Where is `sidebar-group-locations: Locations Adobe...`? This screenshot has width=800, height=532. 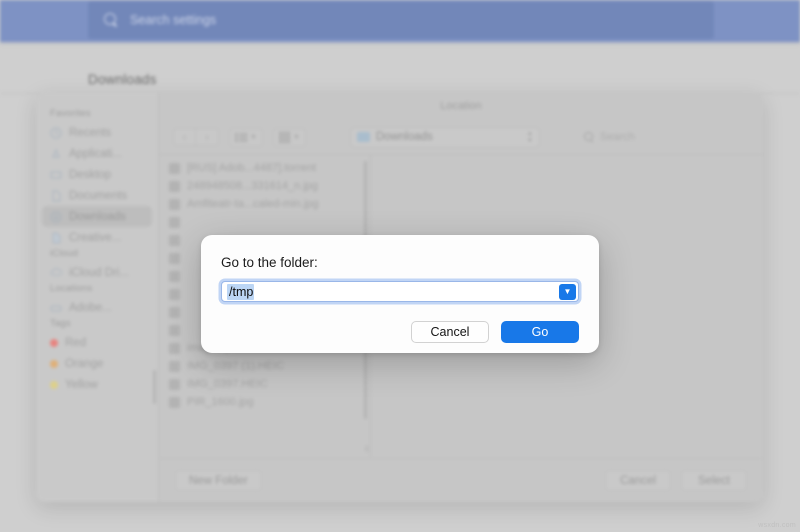 sidebar-group-locations: Locations Adobe... is located at coordinates (97, 300).